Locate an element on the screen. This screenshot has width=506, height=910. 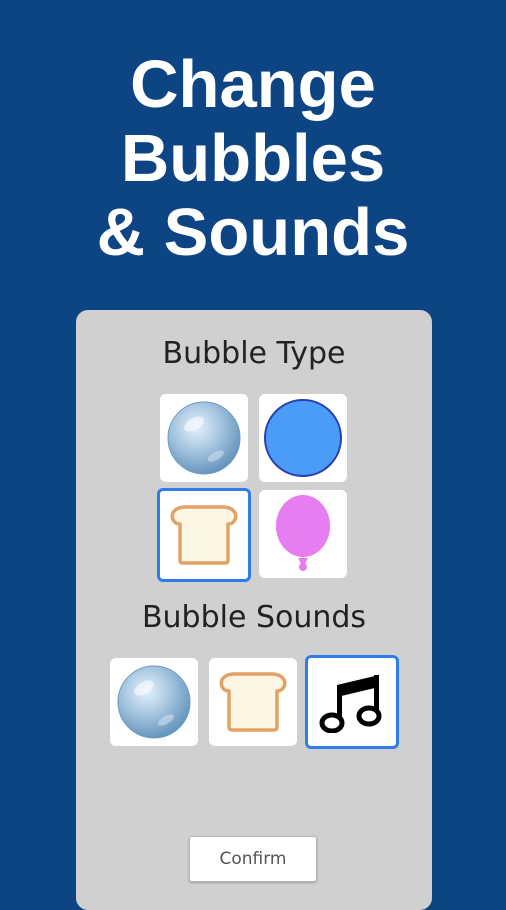
bubble-type-toast-option is located at coordinates (204, 535).